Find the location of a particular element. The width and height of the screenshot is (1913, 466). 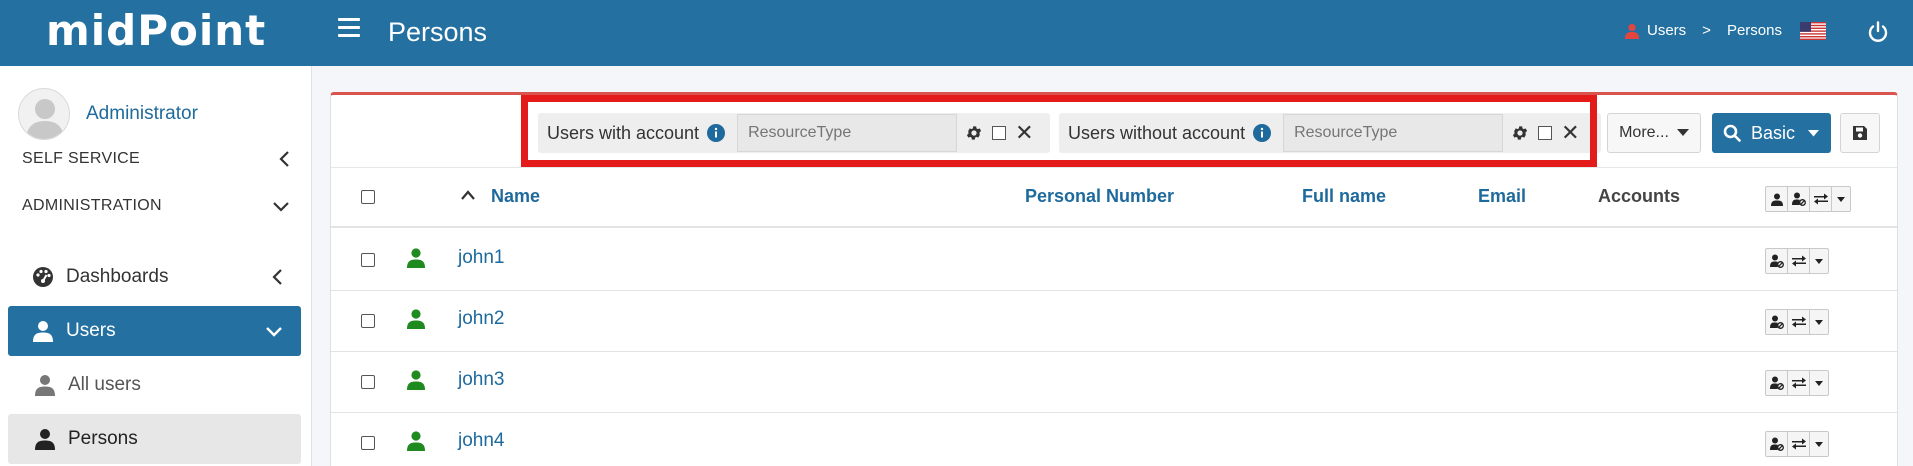

breadcrumb-users: Users is located at coordinates (1666, 30).